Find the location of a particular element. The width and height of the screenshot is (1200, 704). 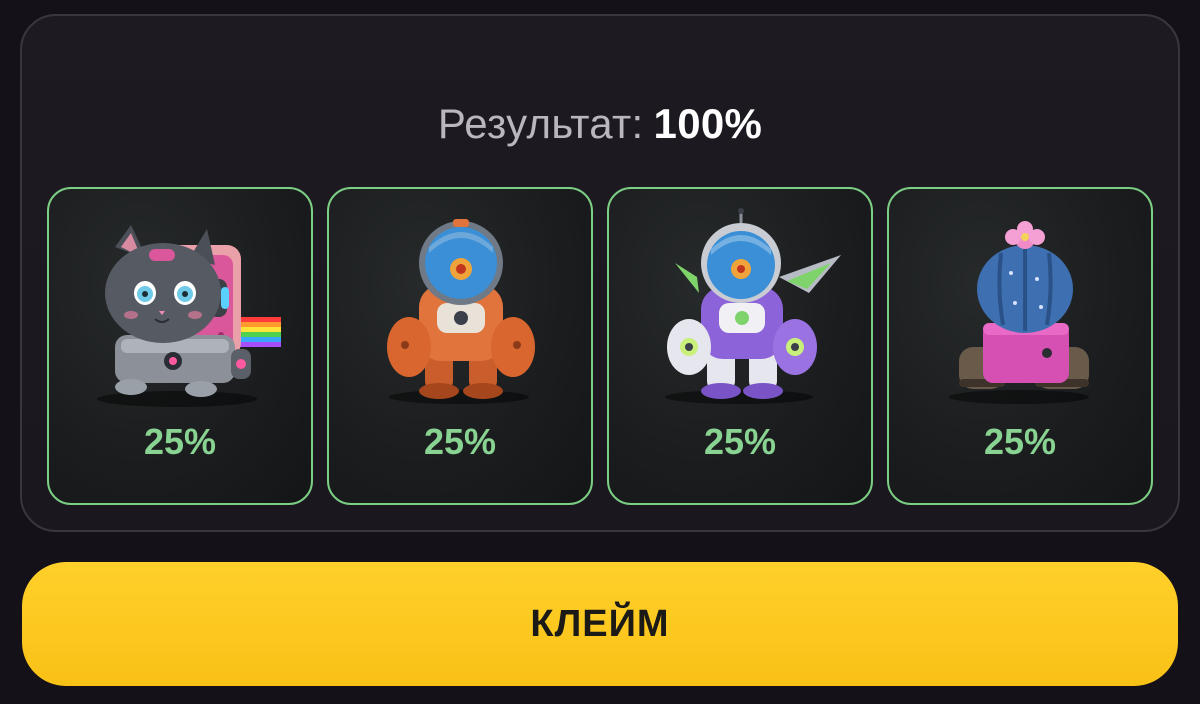

card-purple-astronaut-robot: 25% is located at coordinates (740, 346).